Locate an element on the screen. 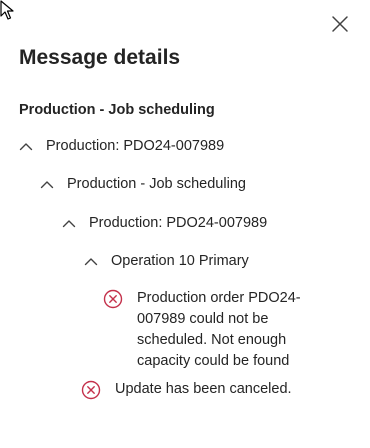  close-icon is located at coordinates (340, 24).